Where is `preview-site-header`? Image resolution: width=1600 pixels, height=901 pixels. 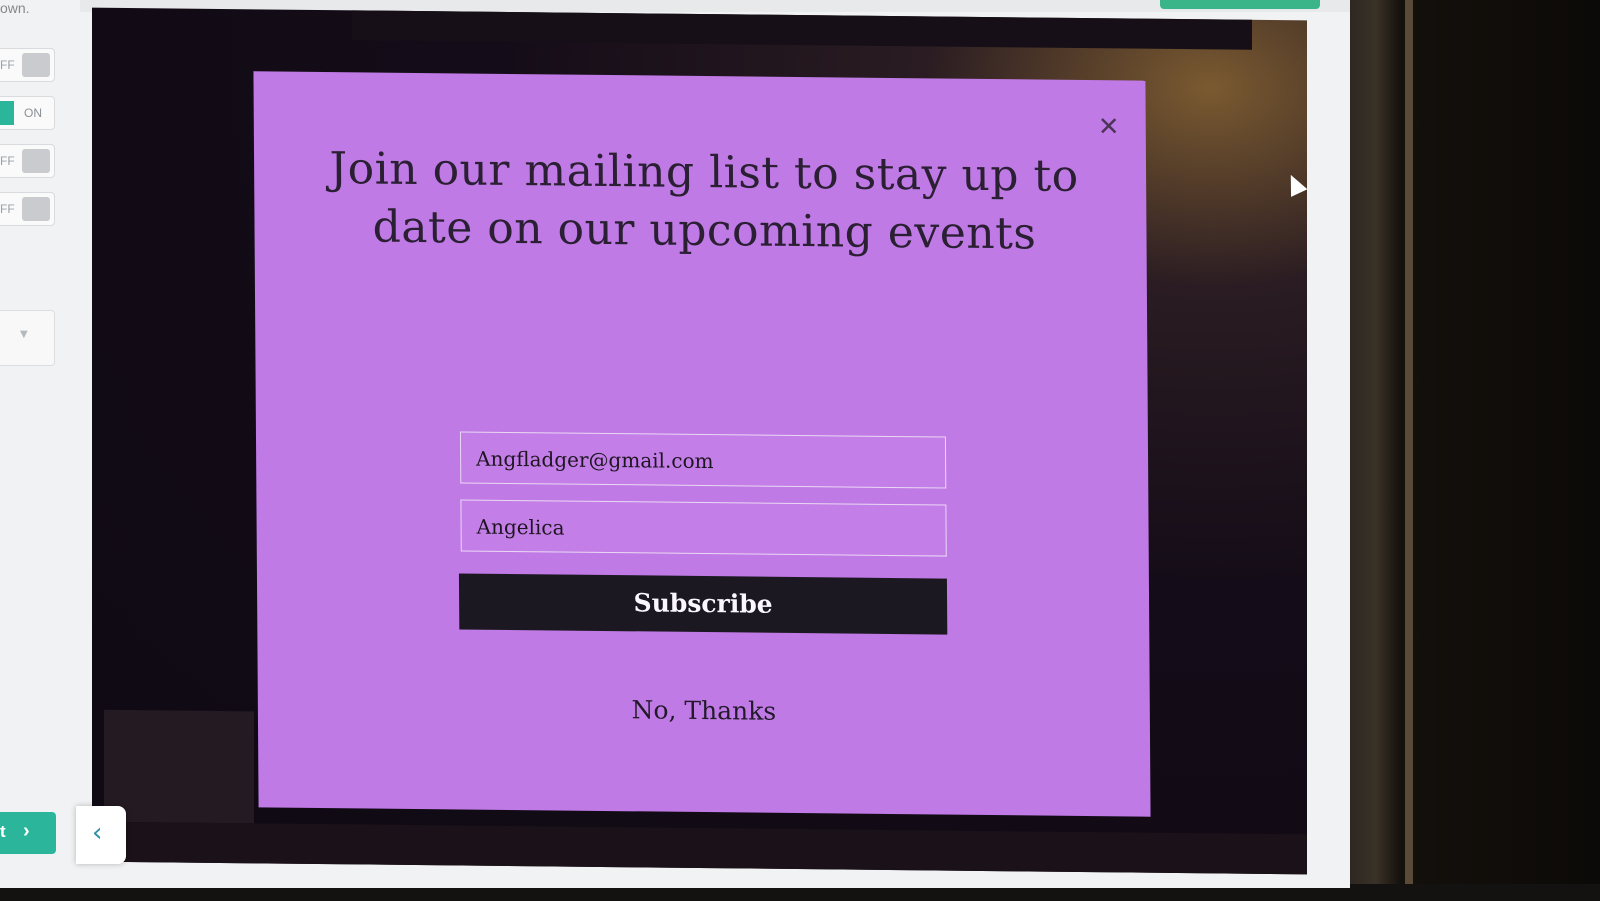
preview-site-header is located at coordinates (802, 30).